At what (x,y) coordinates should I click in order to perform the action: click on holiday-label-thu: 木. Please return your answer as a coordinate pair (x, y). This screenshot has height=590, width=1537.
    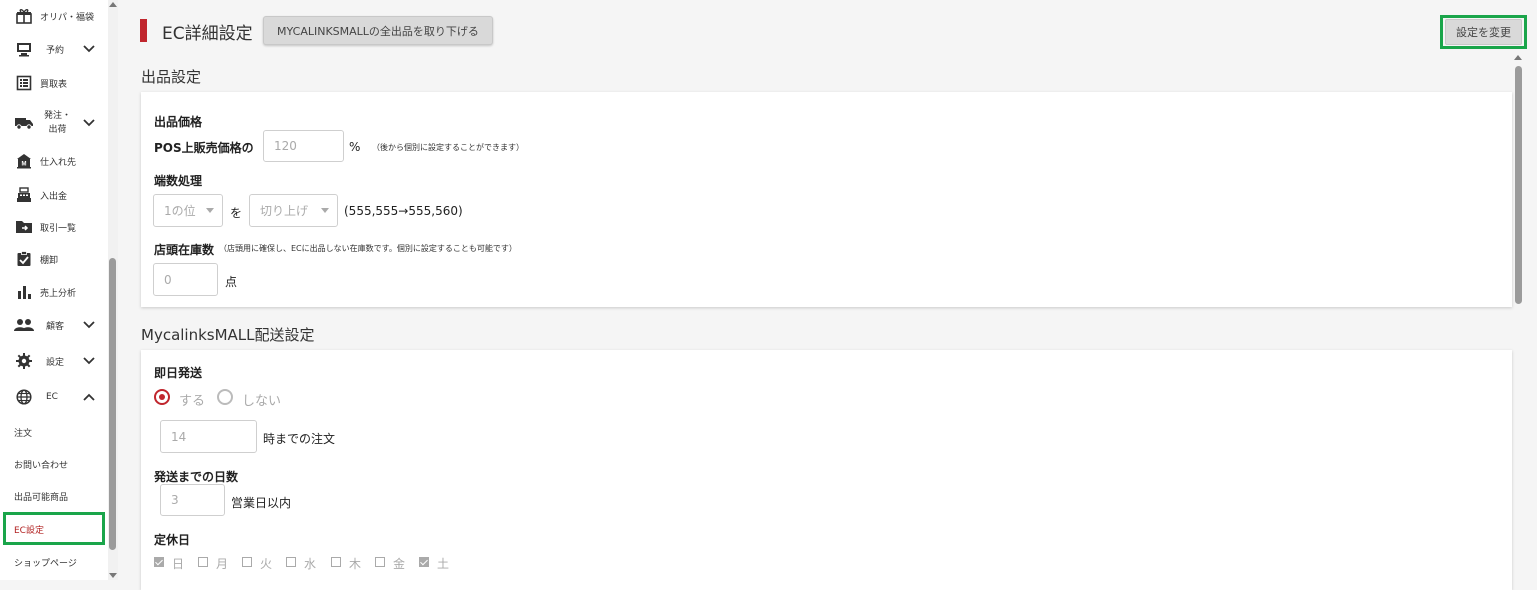
    Looking at the image, I should click on (355, 564).